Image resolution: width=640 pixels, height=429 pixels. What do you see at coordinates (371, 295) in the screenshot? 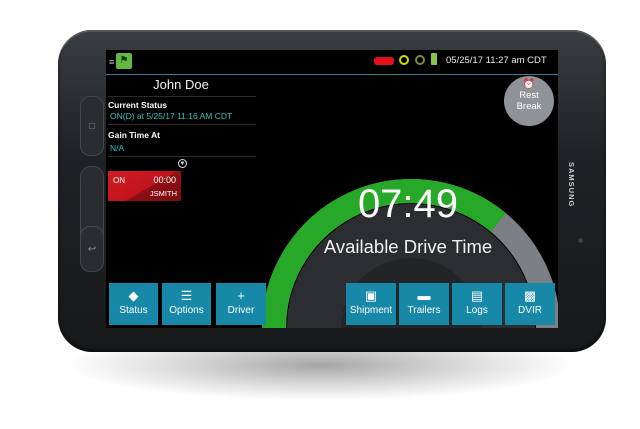
I see `shipment-box-icon: ▣` at bounding box center [371, 295].